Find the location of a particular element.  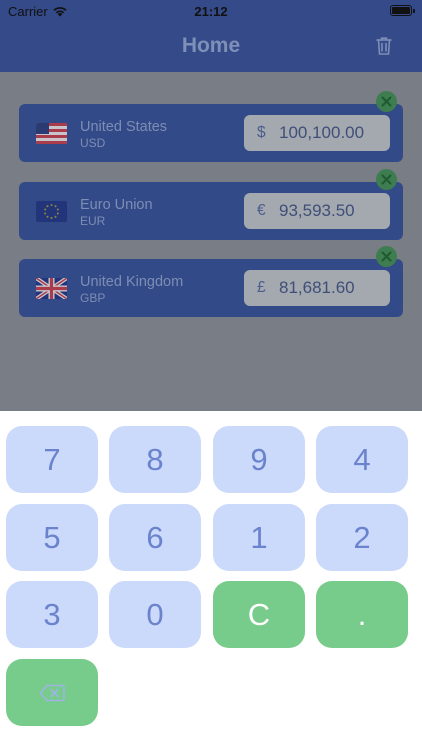

amount-field-eur: € 93,593.50 is located at coordinates (317, 211).